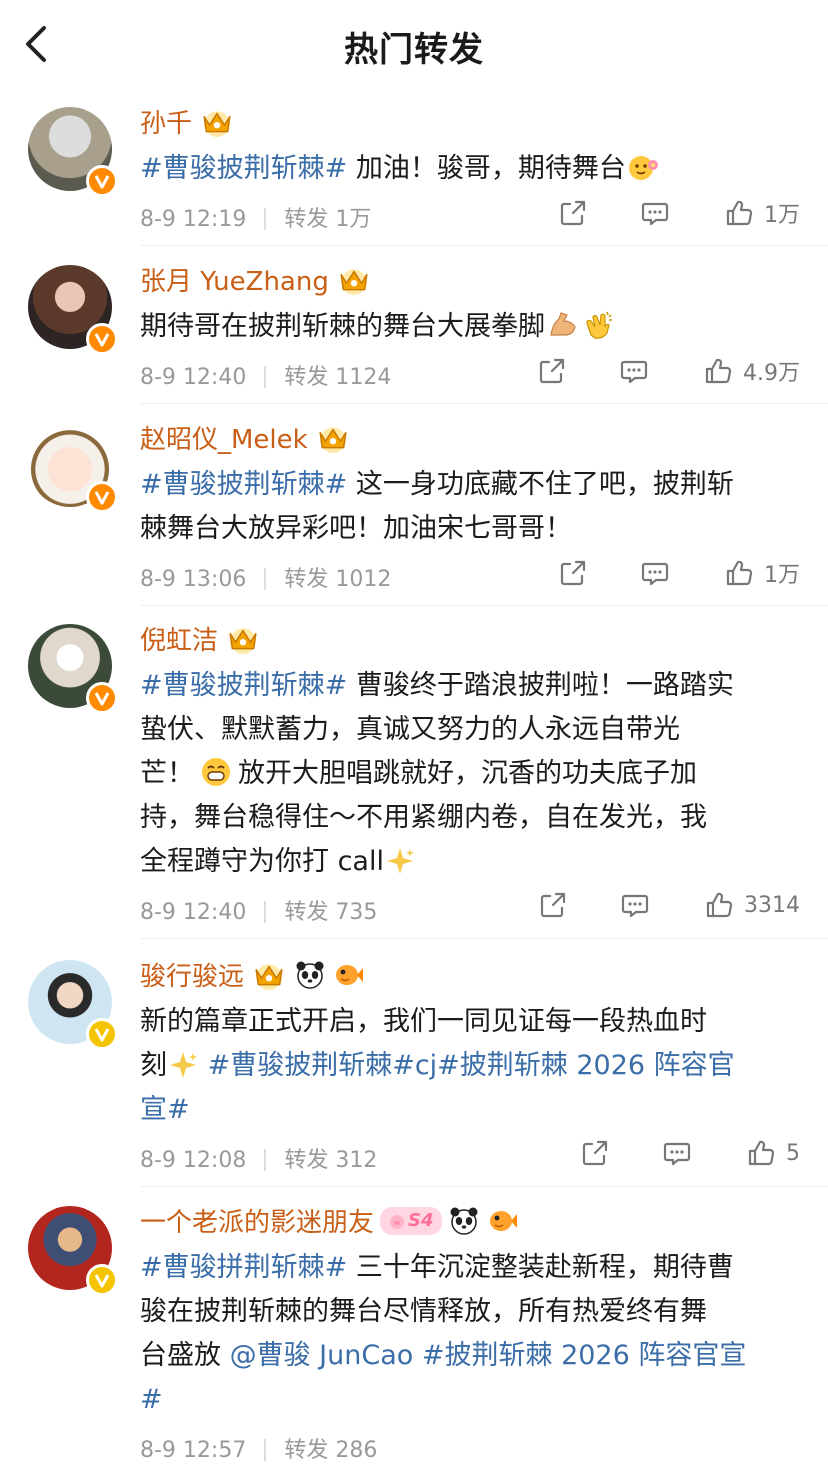 This screenshot has height=1478, width=828. What do you see at coordinates (410, 729) in the screenshot?
I see `text-line: 蛰伏、默默蓄力，真诚又努力的人永远自带光` at bounding box center [410, 729].